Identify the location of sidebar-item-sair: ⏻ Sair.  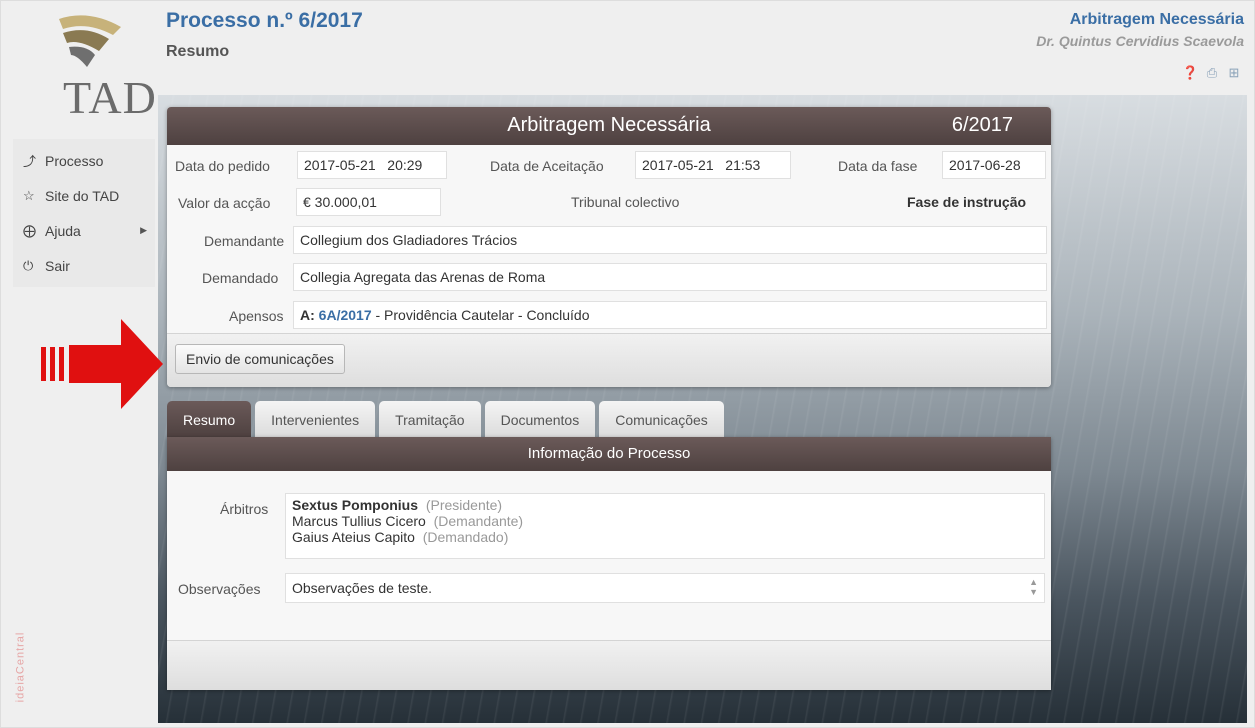
(84, 265).